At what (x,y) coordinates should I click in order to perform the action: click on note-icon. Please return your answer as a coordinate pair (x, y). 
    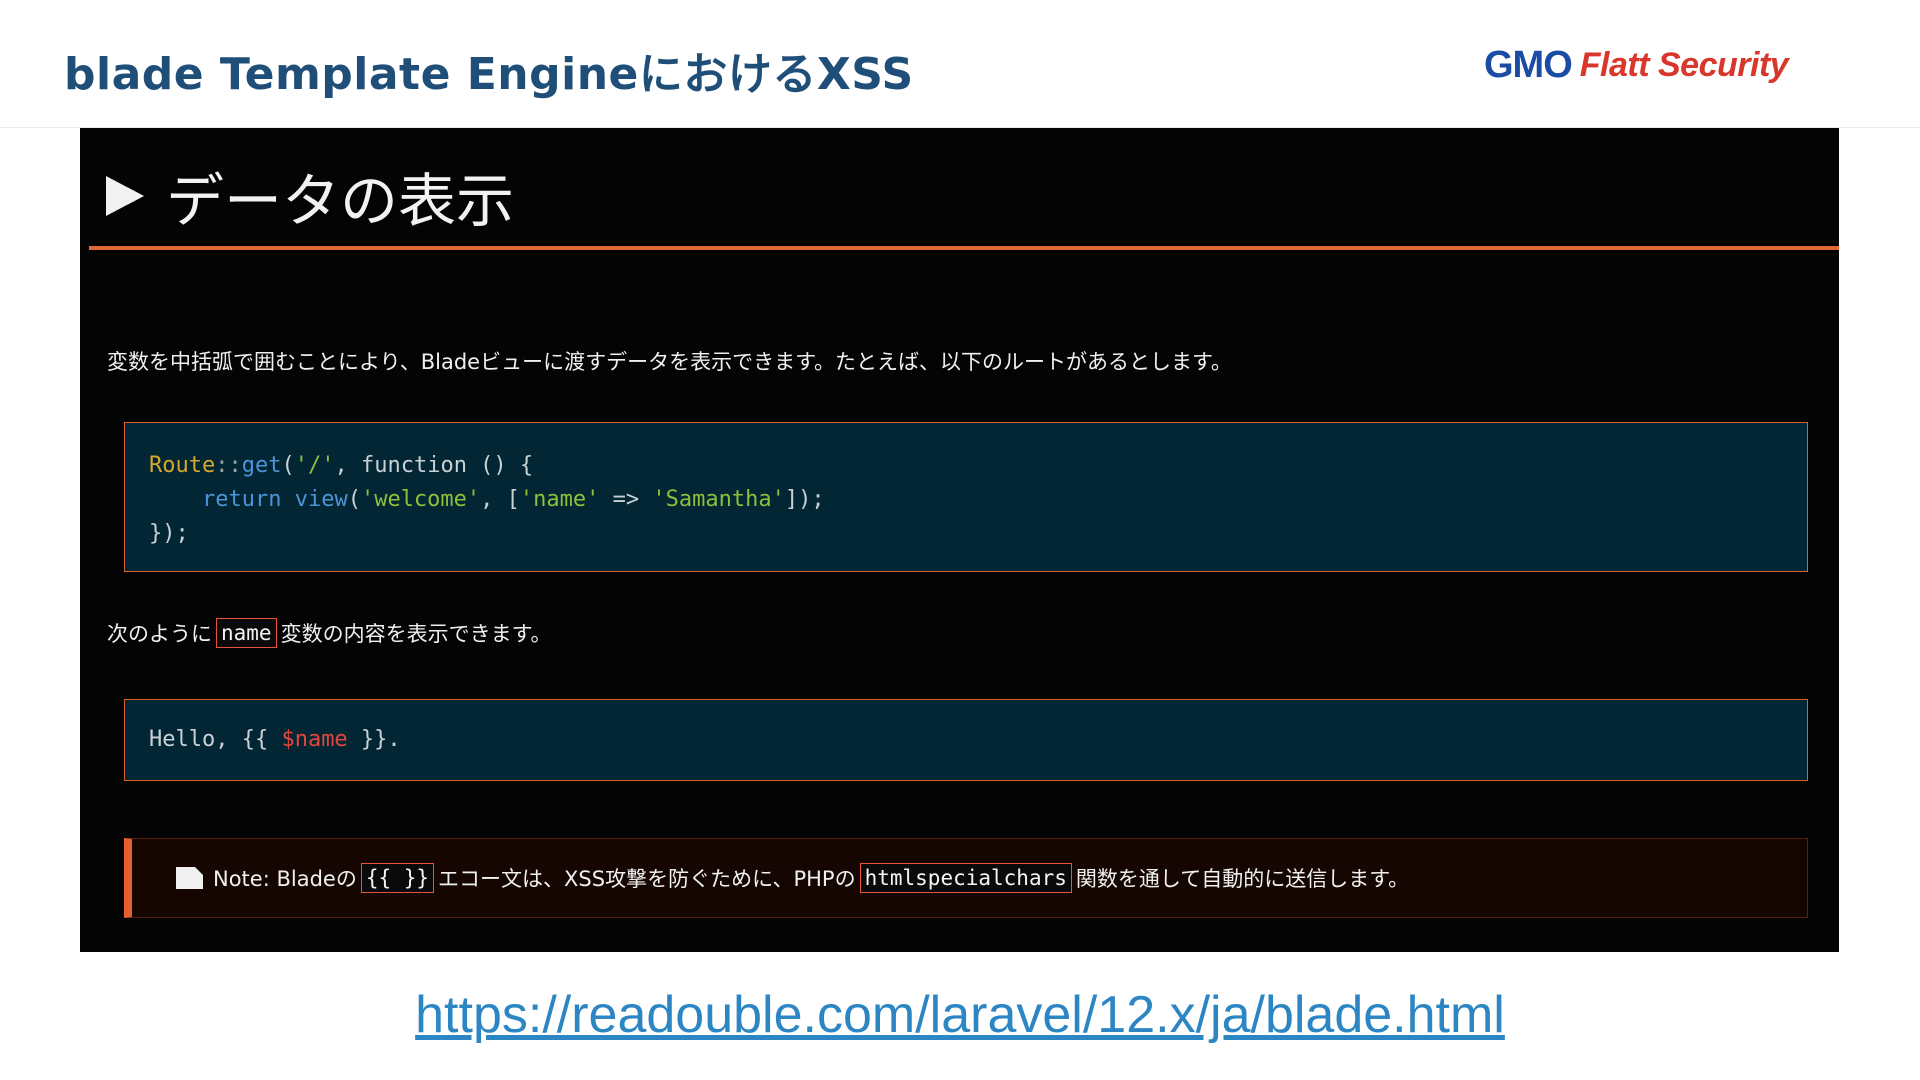
    Looking at the image, I should click on (189, 878).